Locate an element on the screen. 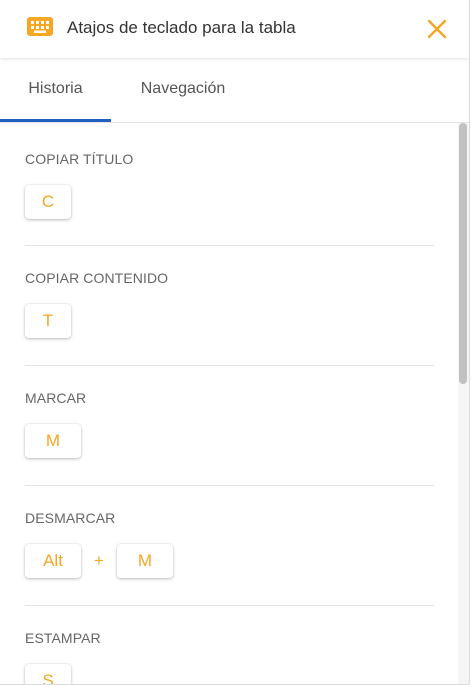 The height and width of the screenshot is (685, 471). section-title: COPIAR CONTENIDO is located at coordinates (97, 278).